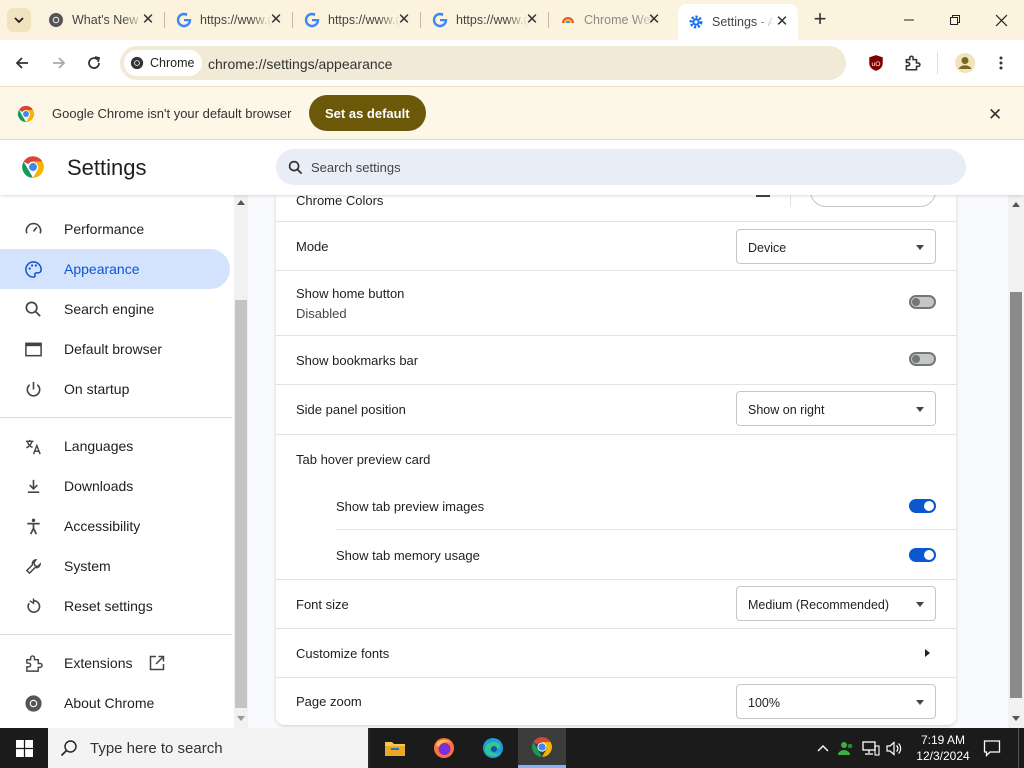 The height and width of the screenshot is (768, 1024). Describe the element at coordinates (408, 555) in the screenshot. I see `tab-memory-label: Show tab memory usage` at that location.